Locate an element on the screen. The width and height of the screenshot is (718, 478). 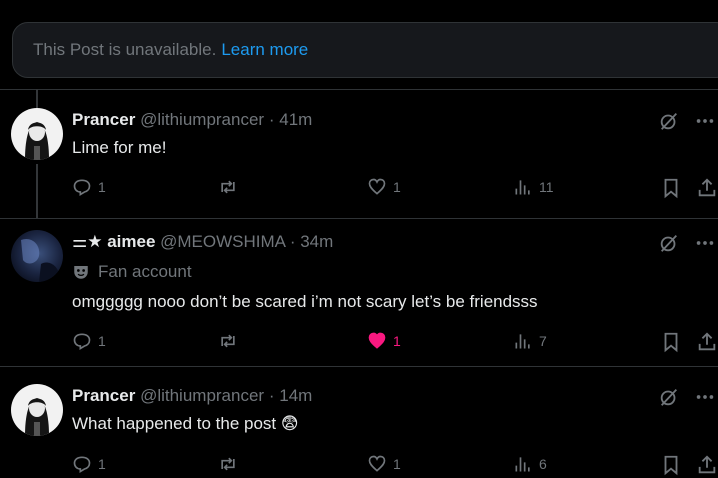
view-count: 11 is located at coordinates (546, 187).